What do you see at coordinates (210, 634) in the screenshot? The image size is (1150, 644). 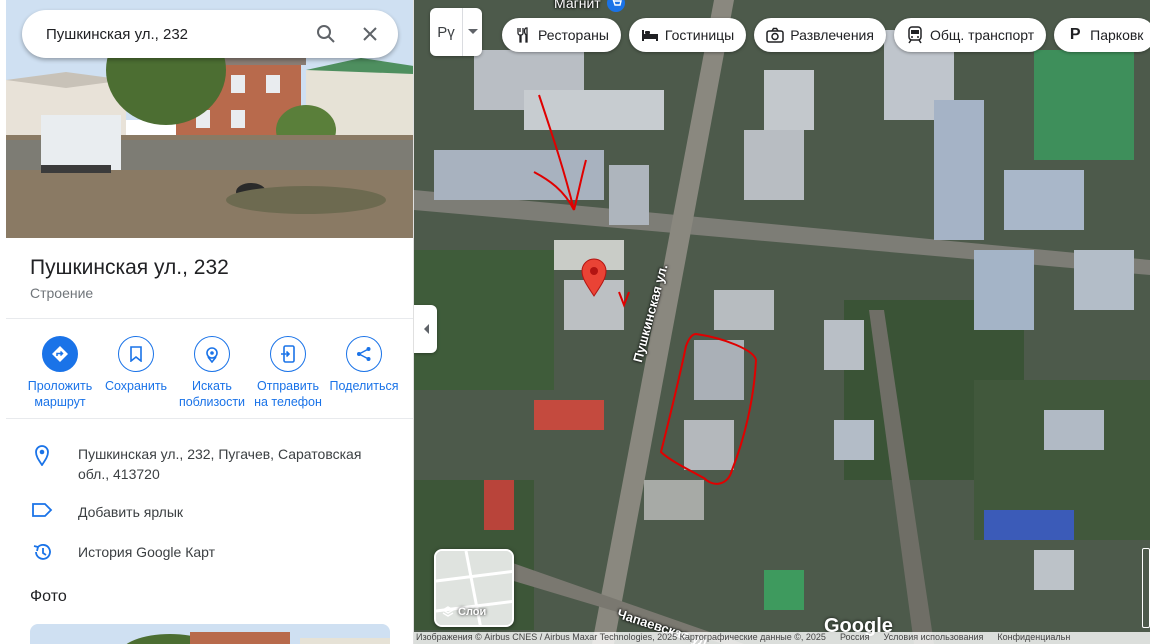 I see `photo-thumbnail` at bounding box center [210, 634].